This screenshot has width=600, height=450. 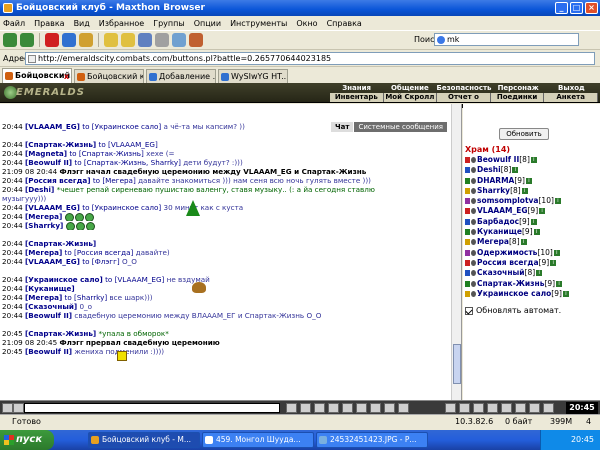 I want to click on message-recipient: to [Sharrky], so click(x=86, y=297).